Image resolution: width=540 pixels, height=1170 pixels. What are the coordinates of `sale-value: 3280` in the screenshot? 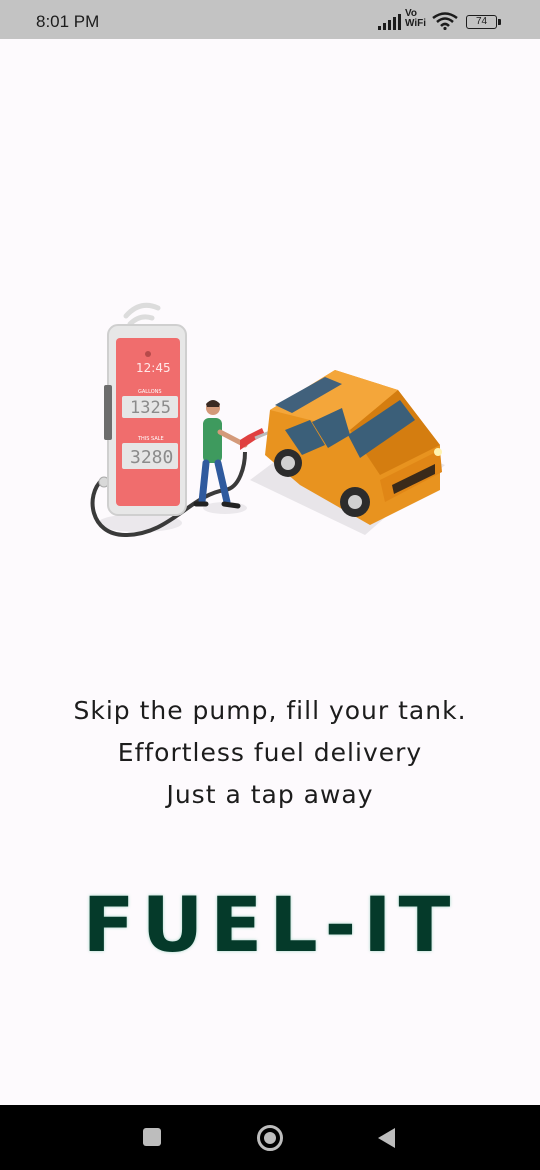 It's located at (151, 457).